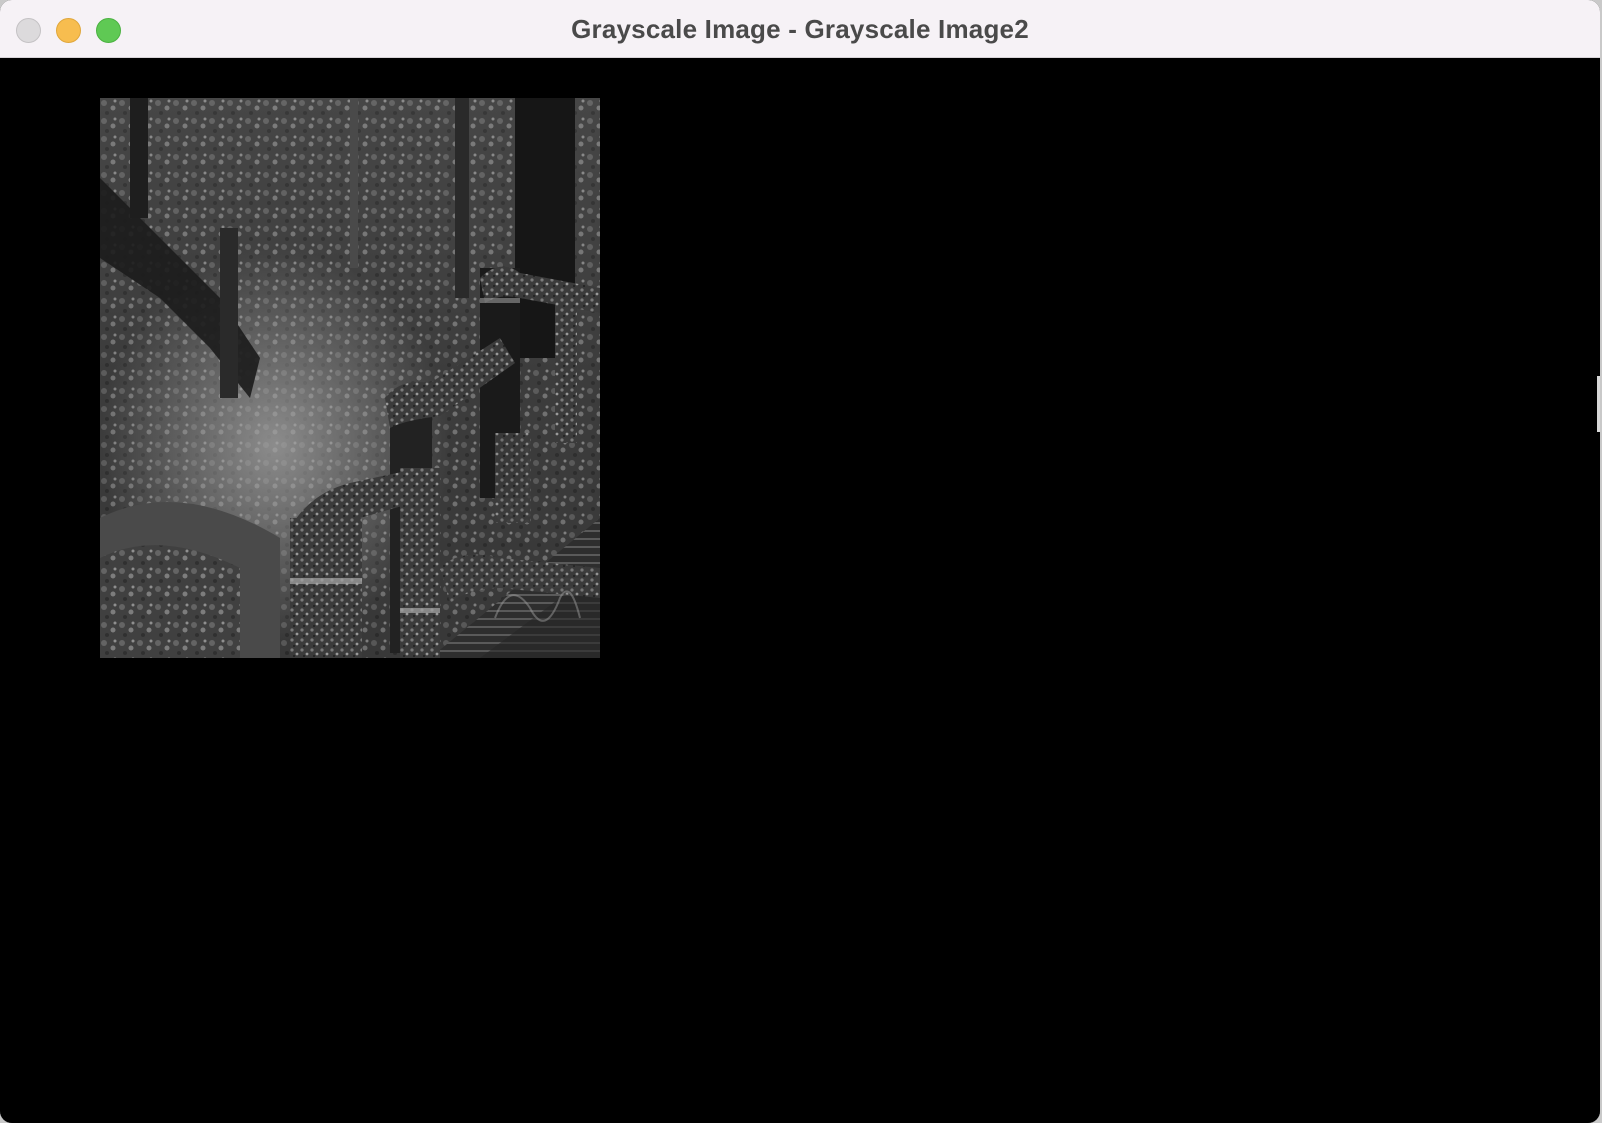 The width and height of the screenshot is (1602, 1123). I want to click on window-title: Grayscale Image - Grayscale Image2, so click(800, 29).